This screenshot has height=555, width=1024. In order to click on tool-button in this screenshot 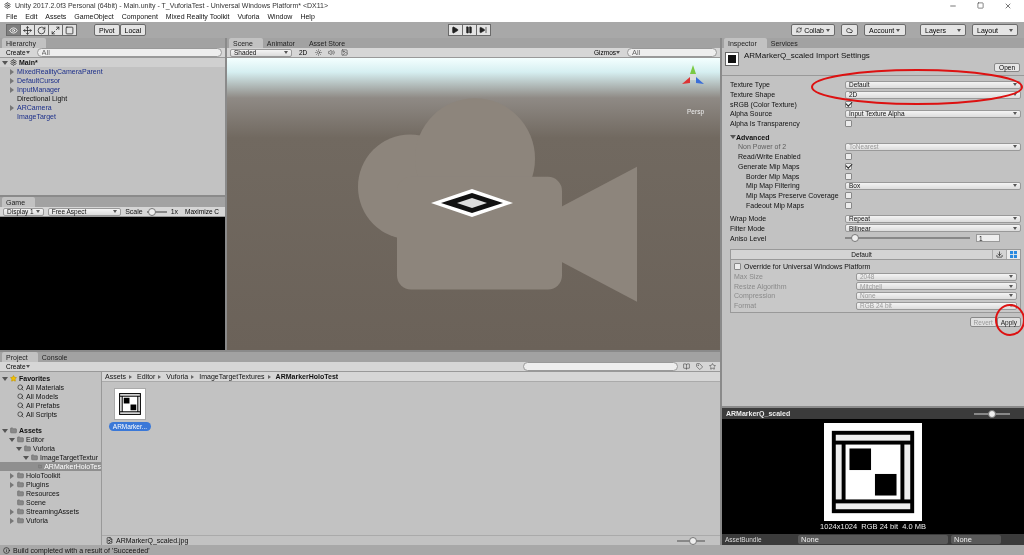, I will do `click(69, 30)`.